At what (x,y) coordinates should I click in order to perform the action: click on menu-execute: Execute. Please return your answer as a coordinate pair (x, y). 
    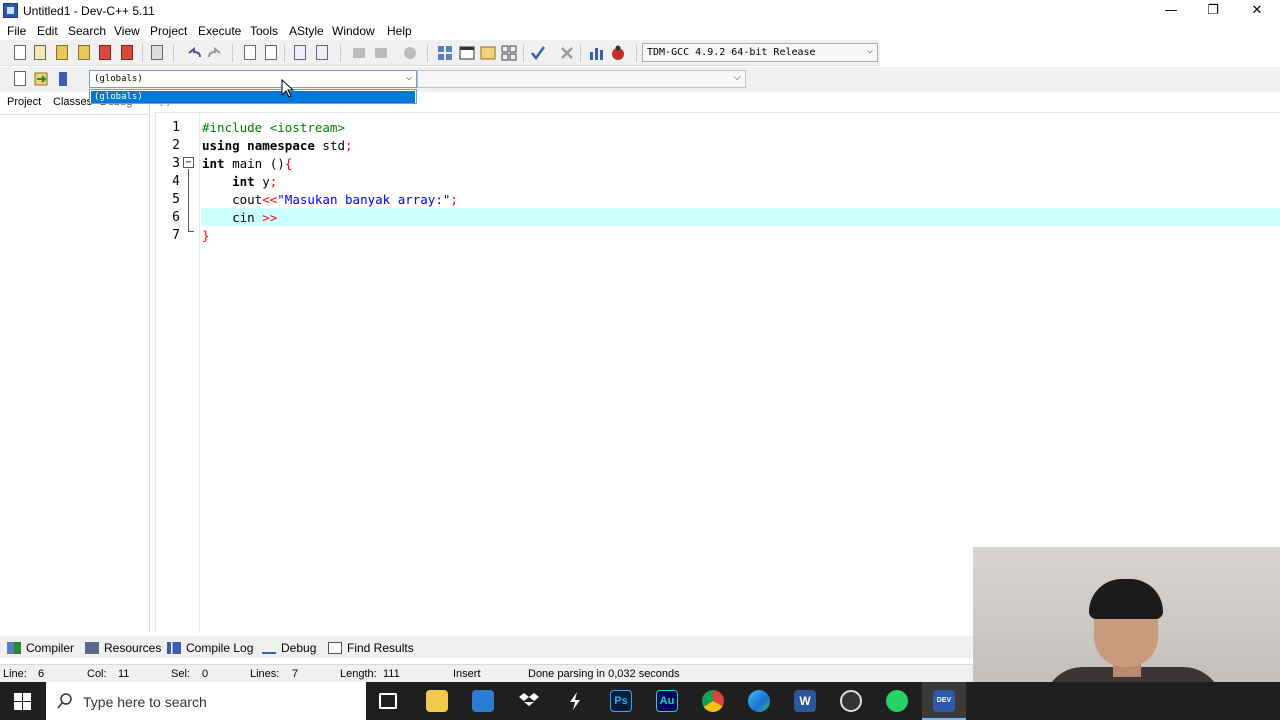
    Looking at the image, I should click on (219, 31).